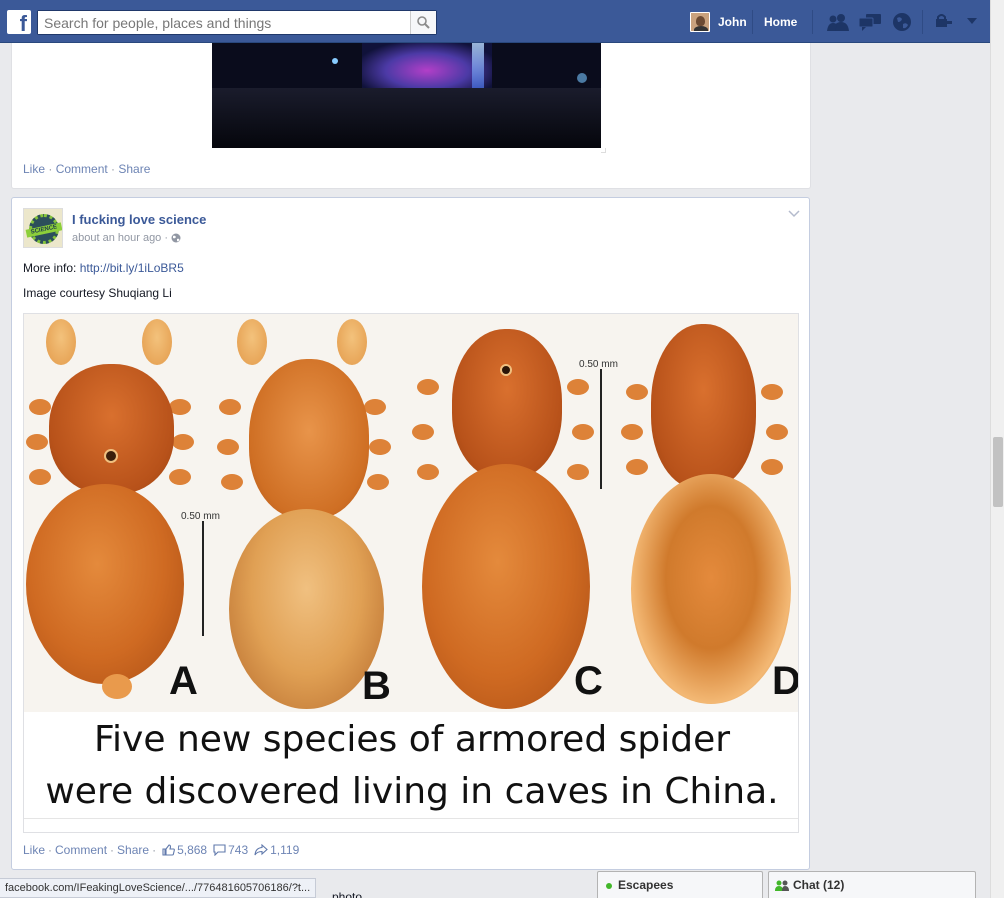  I want to click on spider-b, so click(313, 513).